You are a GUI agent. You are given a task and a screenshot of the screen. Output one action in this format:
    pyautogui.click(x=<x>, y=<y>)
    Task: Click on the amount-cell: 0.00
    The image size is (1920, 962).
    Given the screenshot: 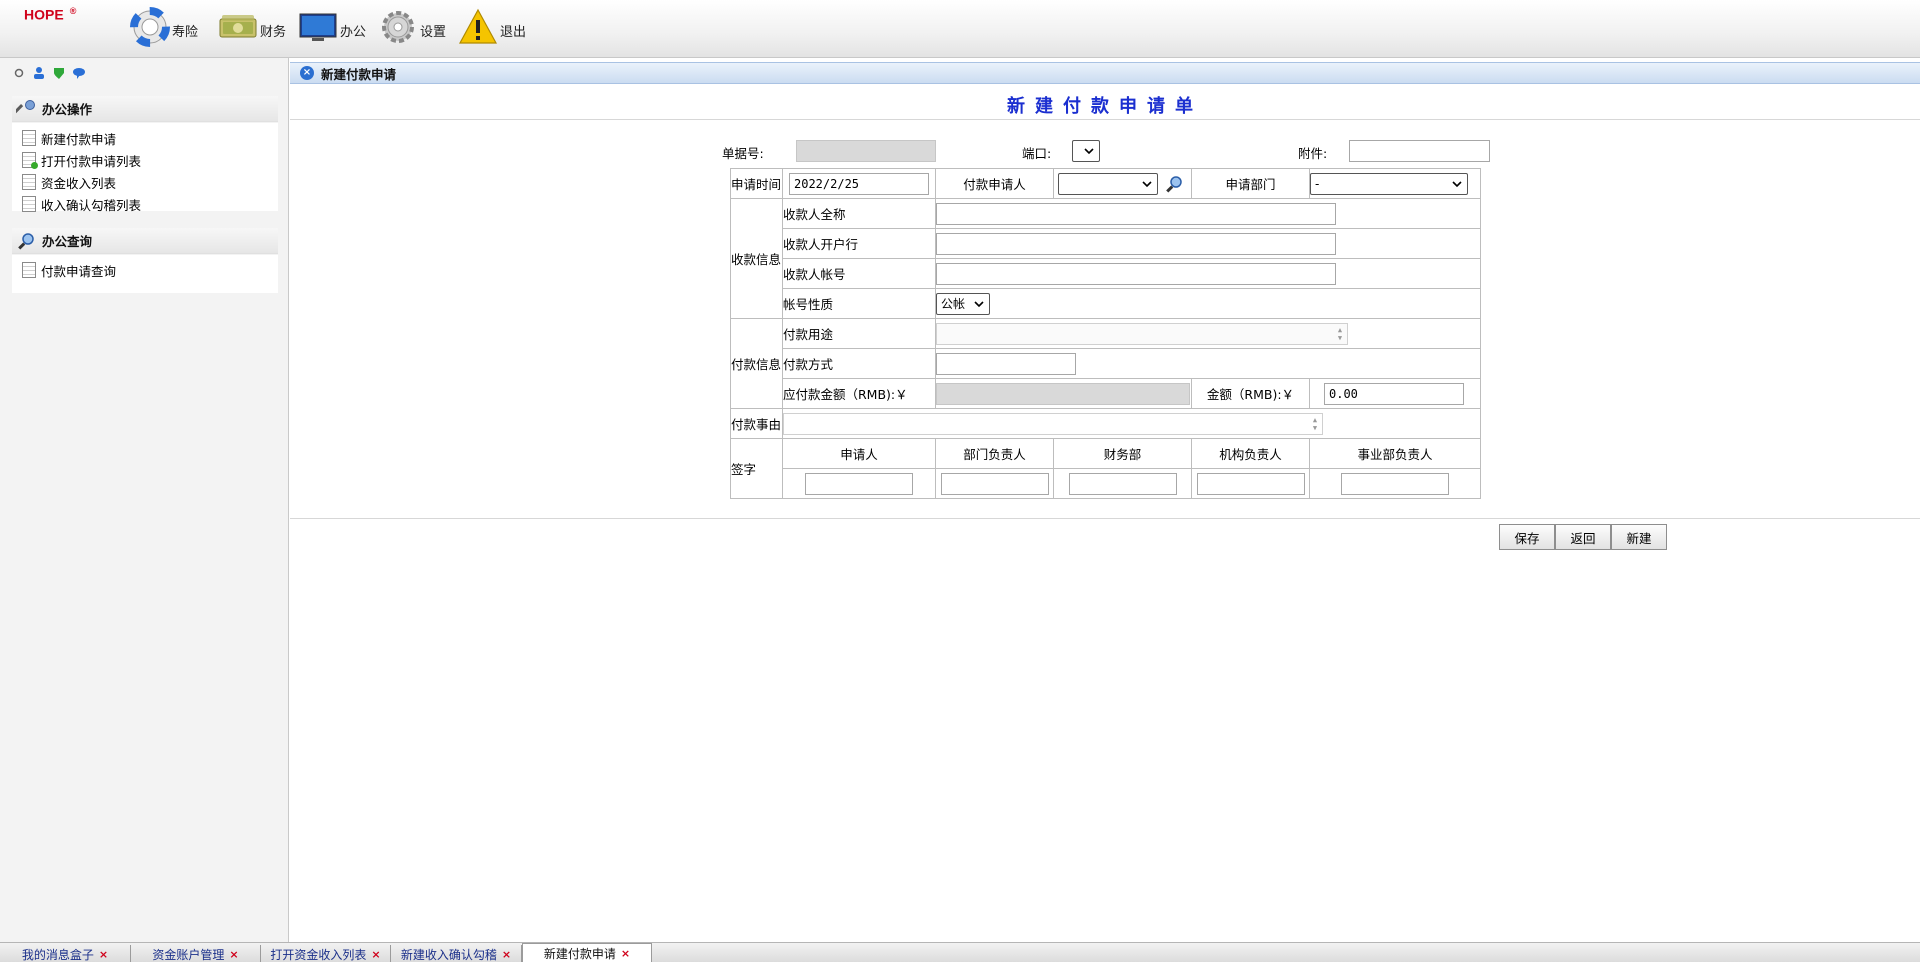 What is the action you would take?
    pyautogui.click(x=1395, y=393)
    